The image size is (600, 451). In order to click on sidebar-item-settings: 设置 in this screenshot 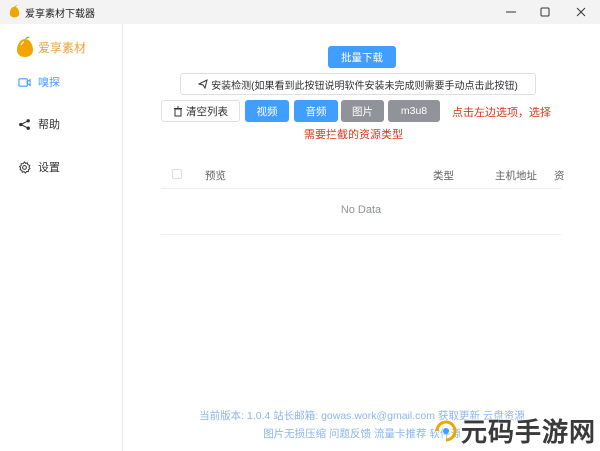, I will do `click(39, 167)`.